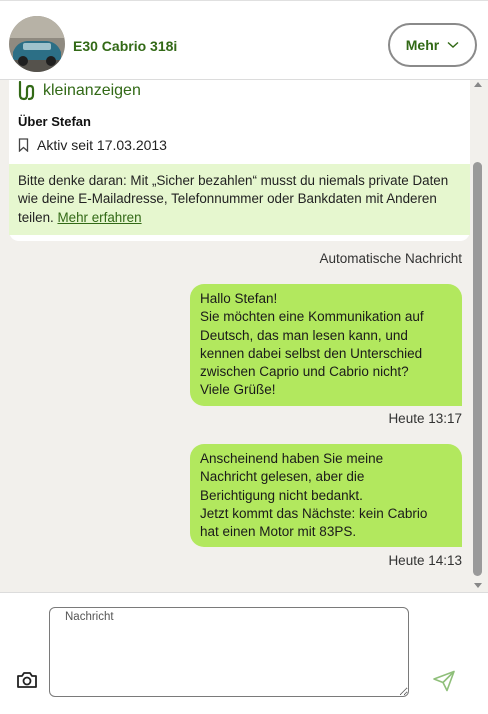 This screenshot has width=488, height=714. What do you see at coordinates (314, 513) in the screenshot?
I see `message-line: Jetzt kommt das Nächste: kein Cabrio` at bounding box center [314, 513].